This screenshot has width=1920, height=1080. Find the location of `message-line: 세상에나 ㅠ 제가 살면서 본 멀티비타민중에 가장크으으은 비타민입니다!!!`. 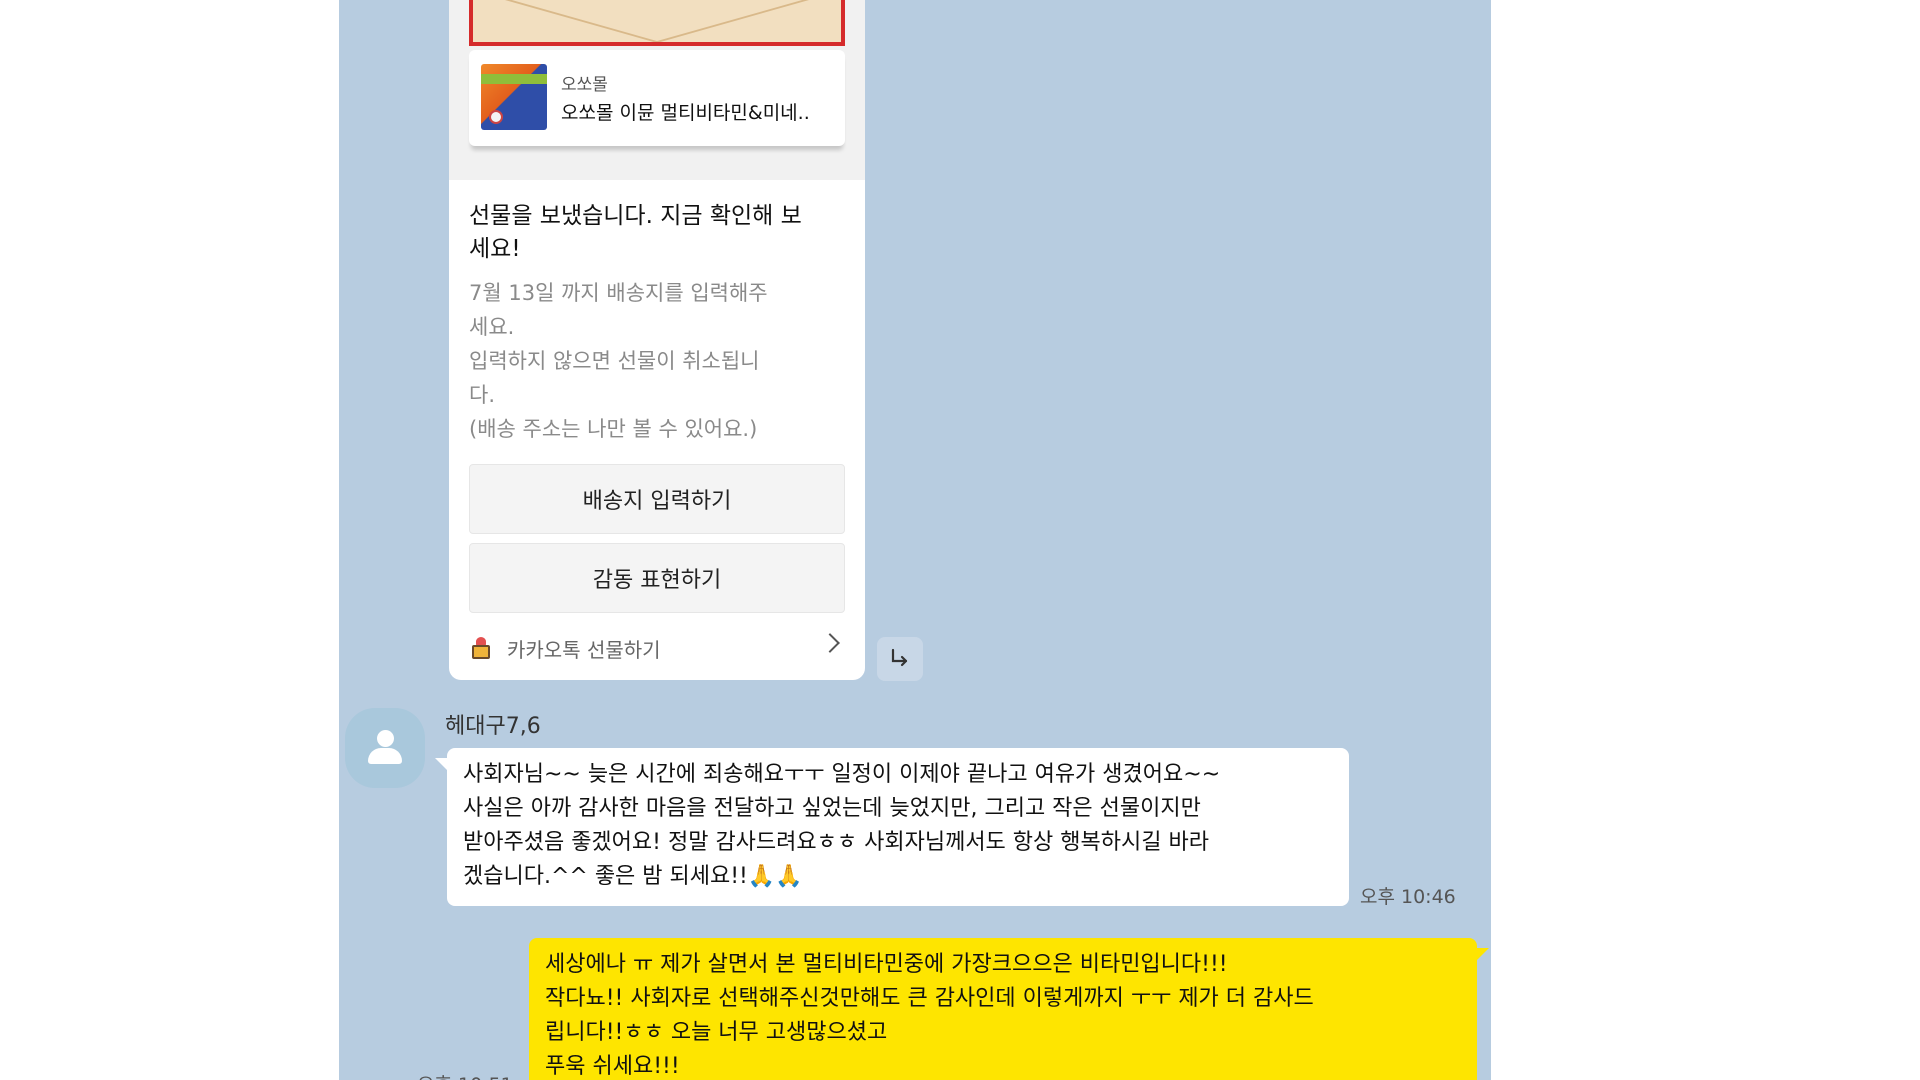

message-line: 세상에나 ㅠ 제가 살면서 본 멀티비타민중에 가장크으으은 비타민입니다!!! is located at coordinates (886, 964).